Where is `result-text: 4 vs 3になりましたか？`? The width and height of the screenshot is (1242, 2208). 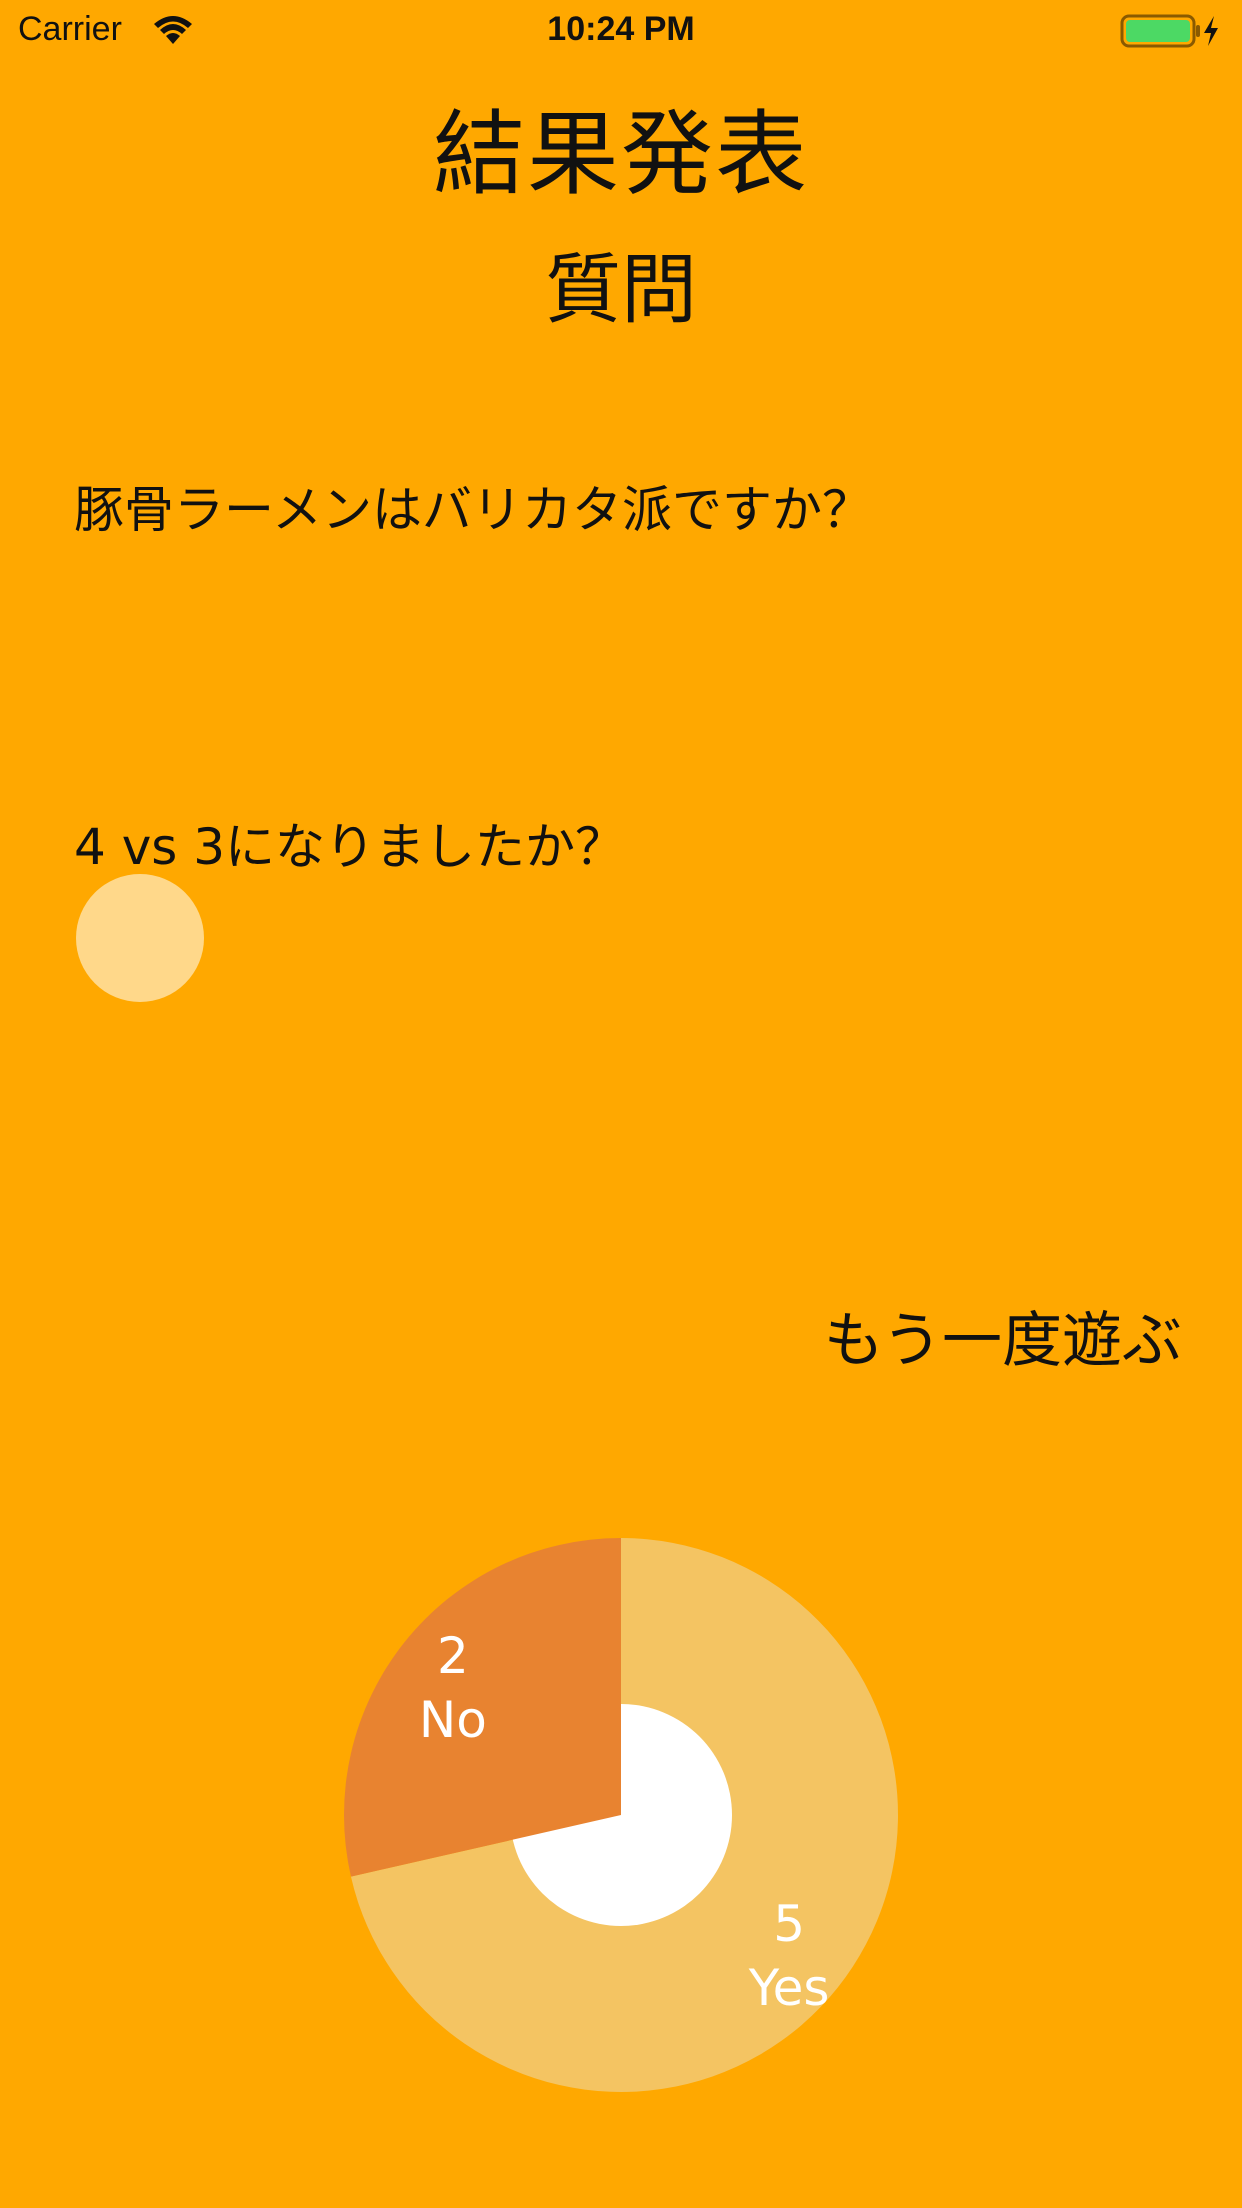 result-text: 4 vs 3になりましたか？ is located at coordinates (350, 847).